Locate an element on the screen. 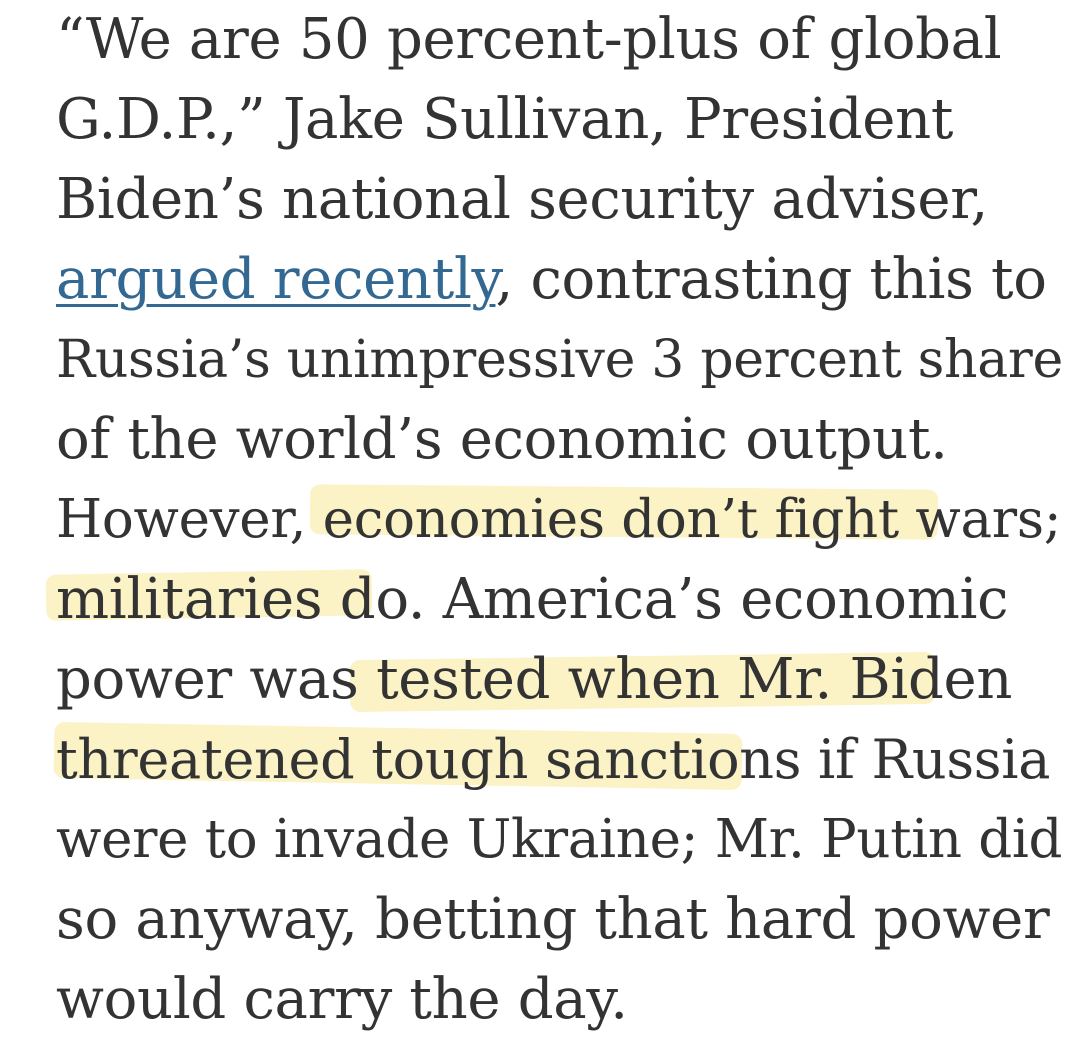  text-line: Russia’s unimpressive 3 percent share is located at coordinates (559, 360).